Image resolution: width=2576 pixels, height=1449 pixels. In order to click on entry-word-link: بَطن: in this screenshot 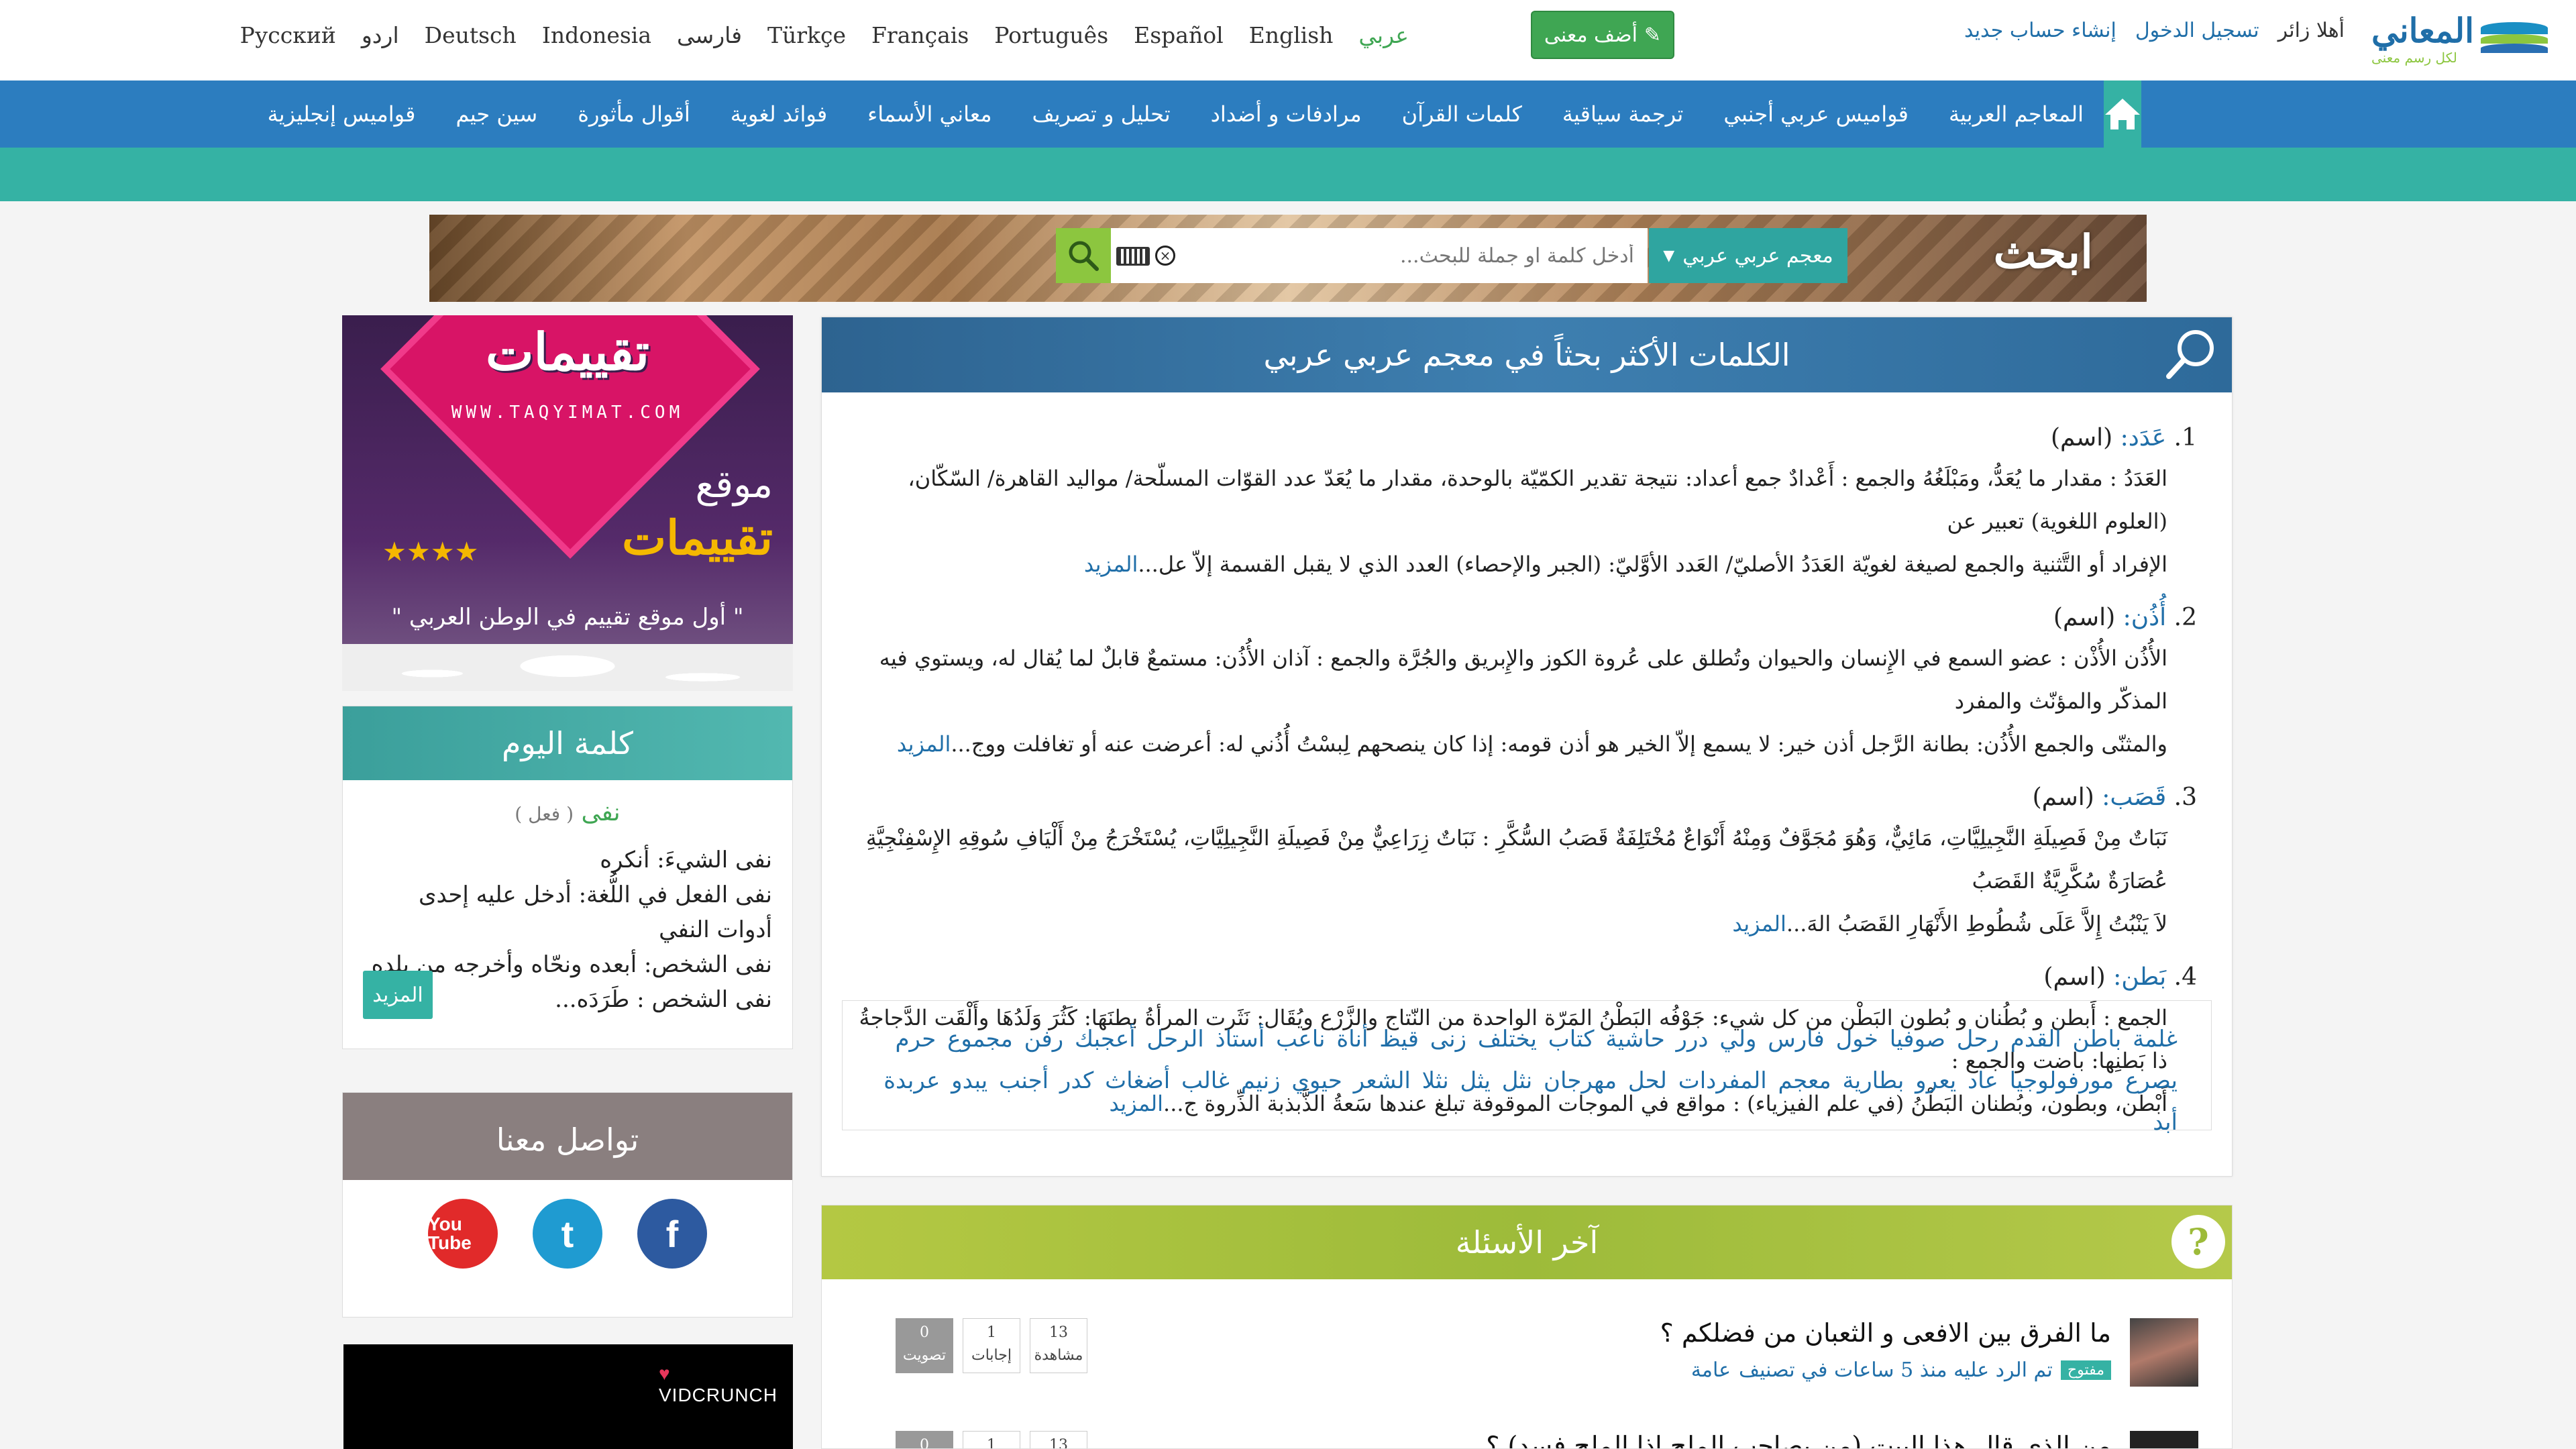, I will do `click(2139, 977)`.